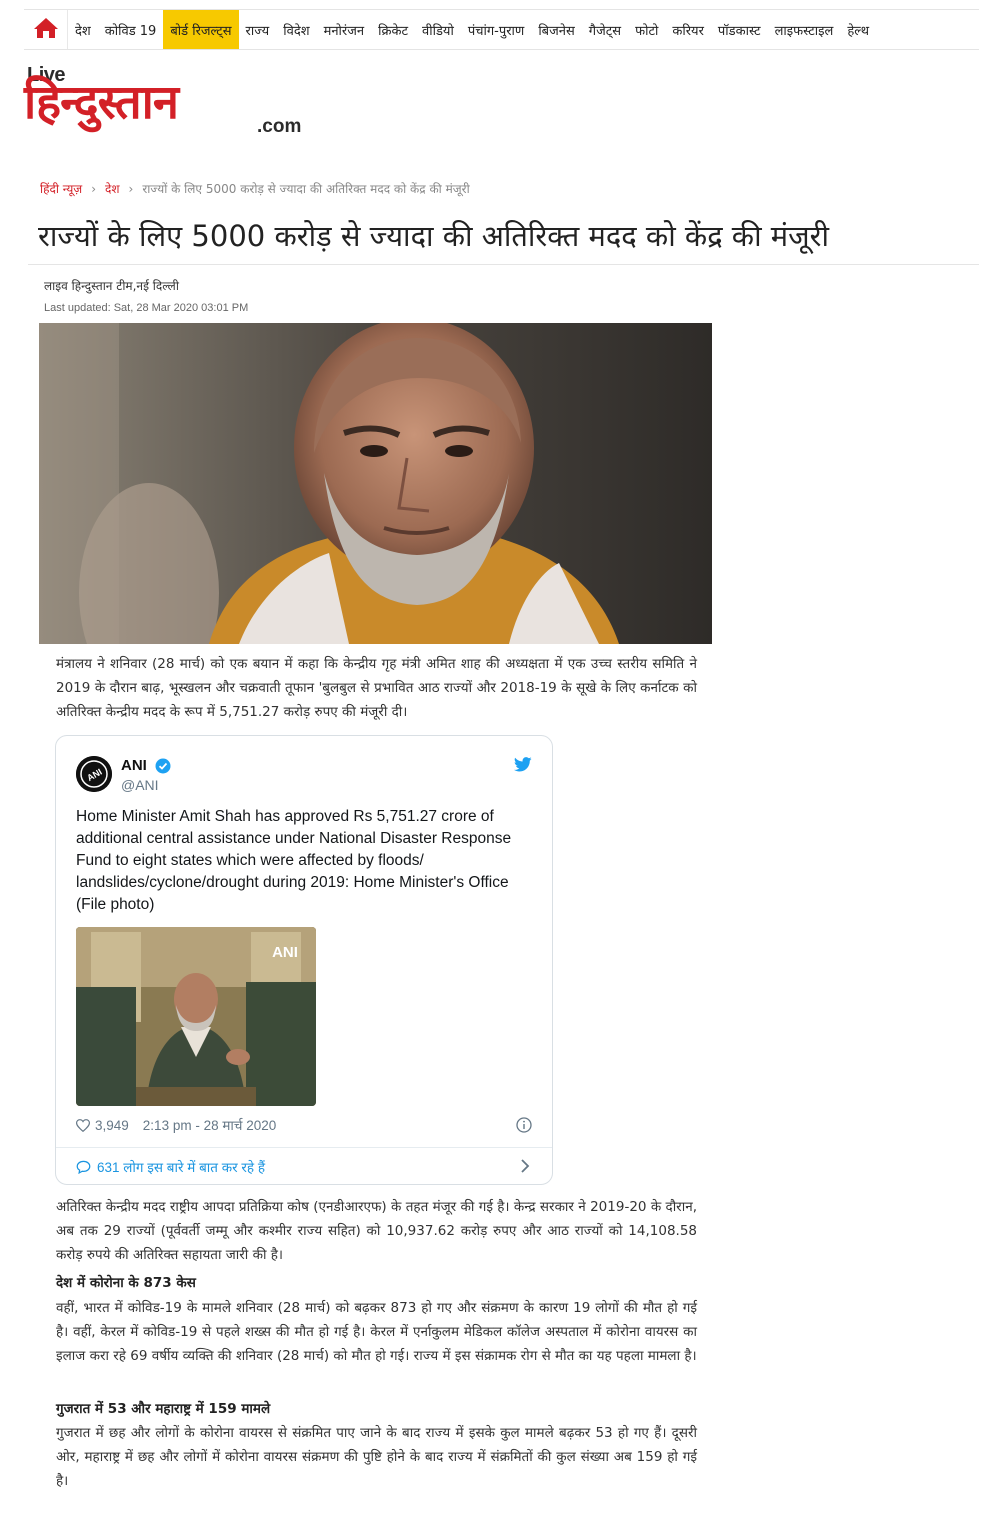  What do you see at coordinates (739, 29) in the screenshot?
I see `nav-item-podcast: पॉडकास्ट` at bounding box center [739, 29].